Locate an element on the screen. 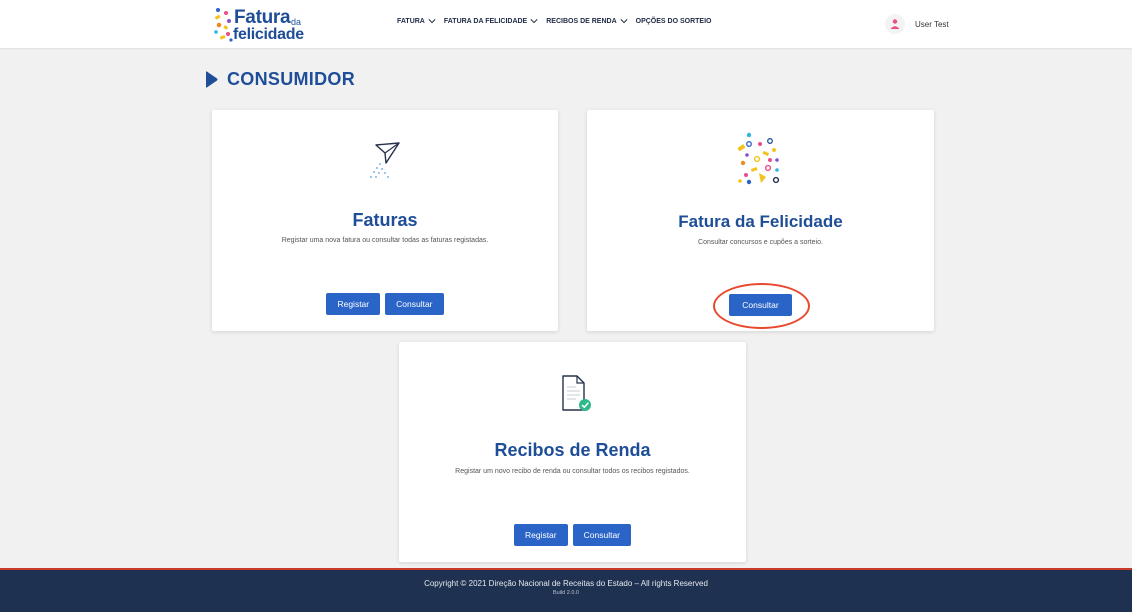 The image size is (1132, 612). user-icon is located at coordinates (895, 24).